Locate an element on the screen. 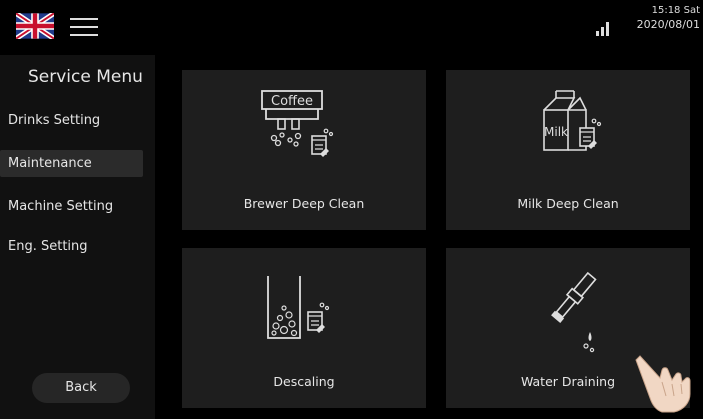  water-drain-valve-icon is located at coordinates (574, 312).